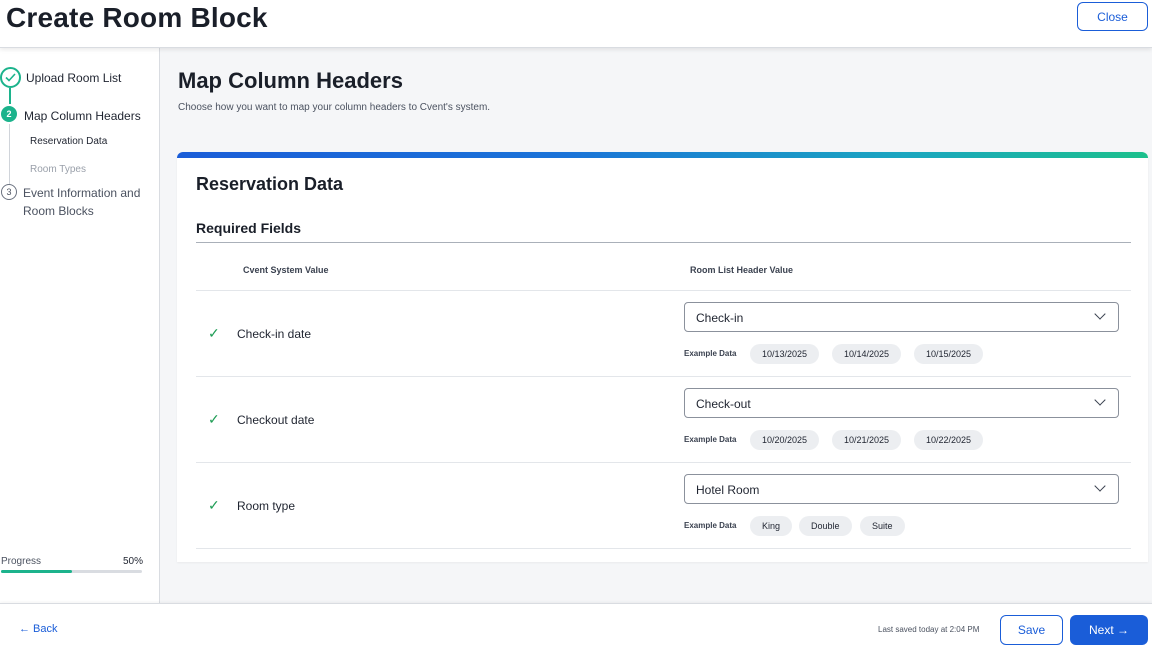 This screenshot has width=1152, height=645. What do you see at coordinates (21, 561) in the screenshot?
I see `progress-label: Progress` at bounding box center [21, 561].